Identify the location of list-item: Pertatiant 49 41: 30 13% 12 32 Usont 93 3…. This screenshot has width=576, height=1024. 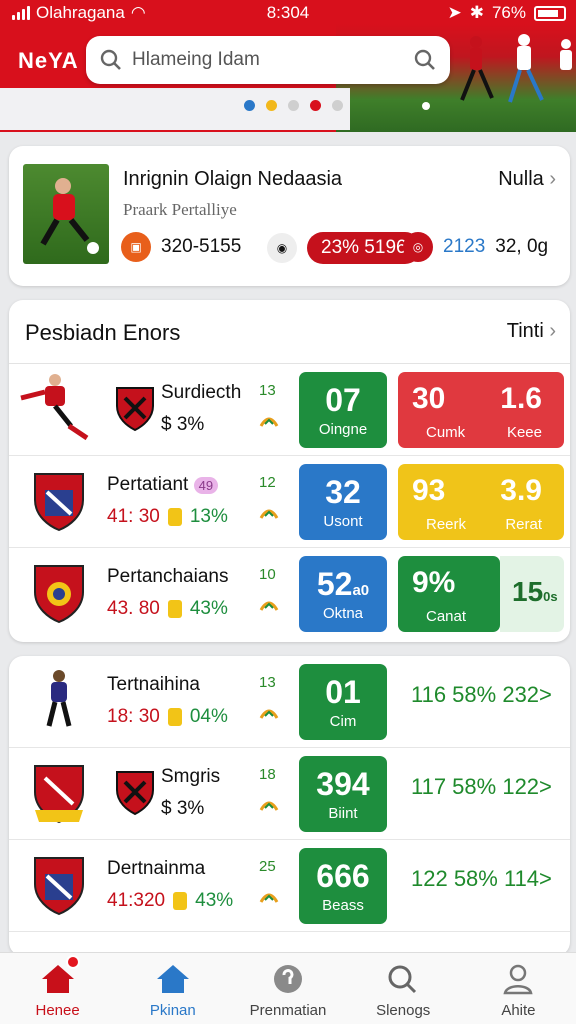
(289, 502).